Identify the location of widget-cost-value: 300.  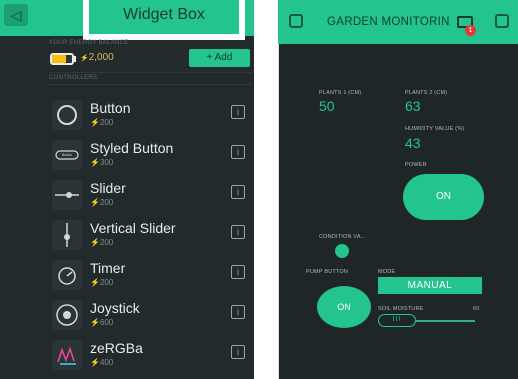
(106, 162).